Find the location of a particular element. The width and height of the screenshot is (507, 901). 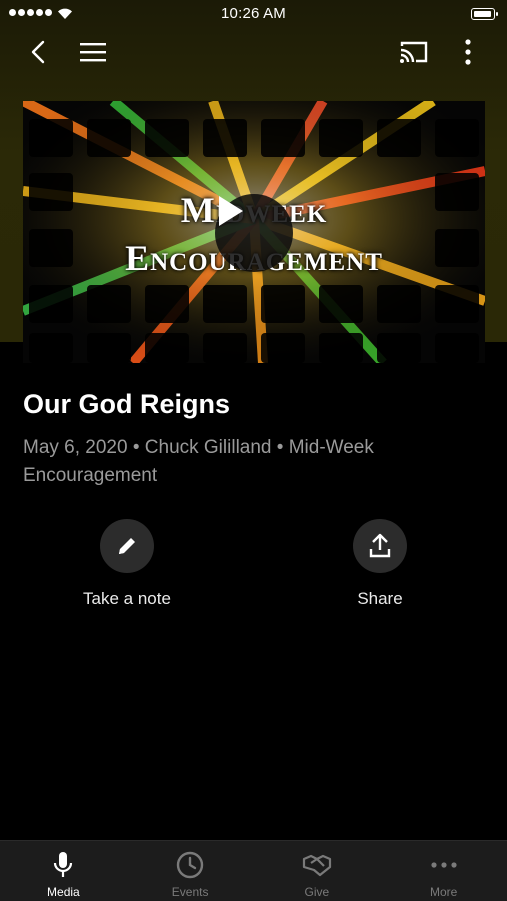

tab-events: Events is located at coordinates (190, 871).